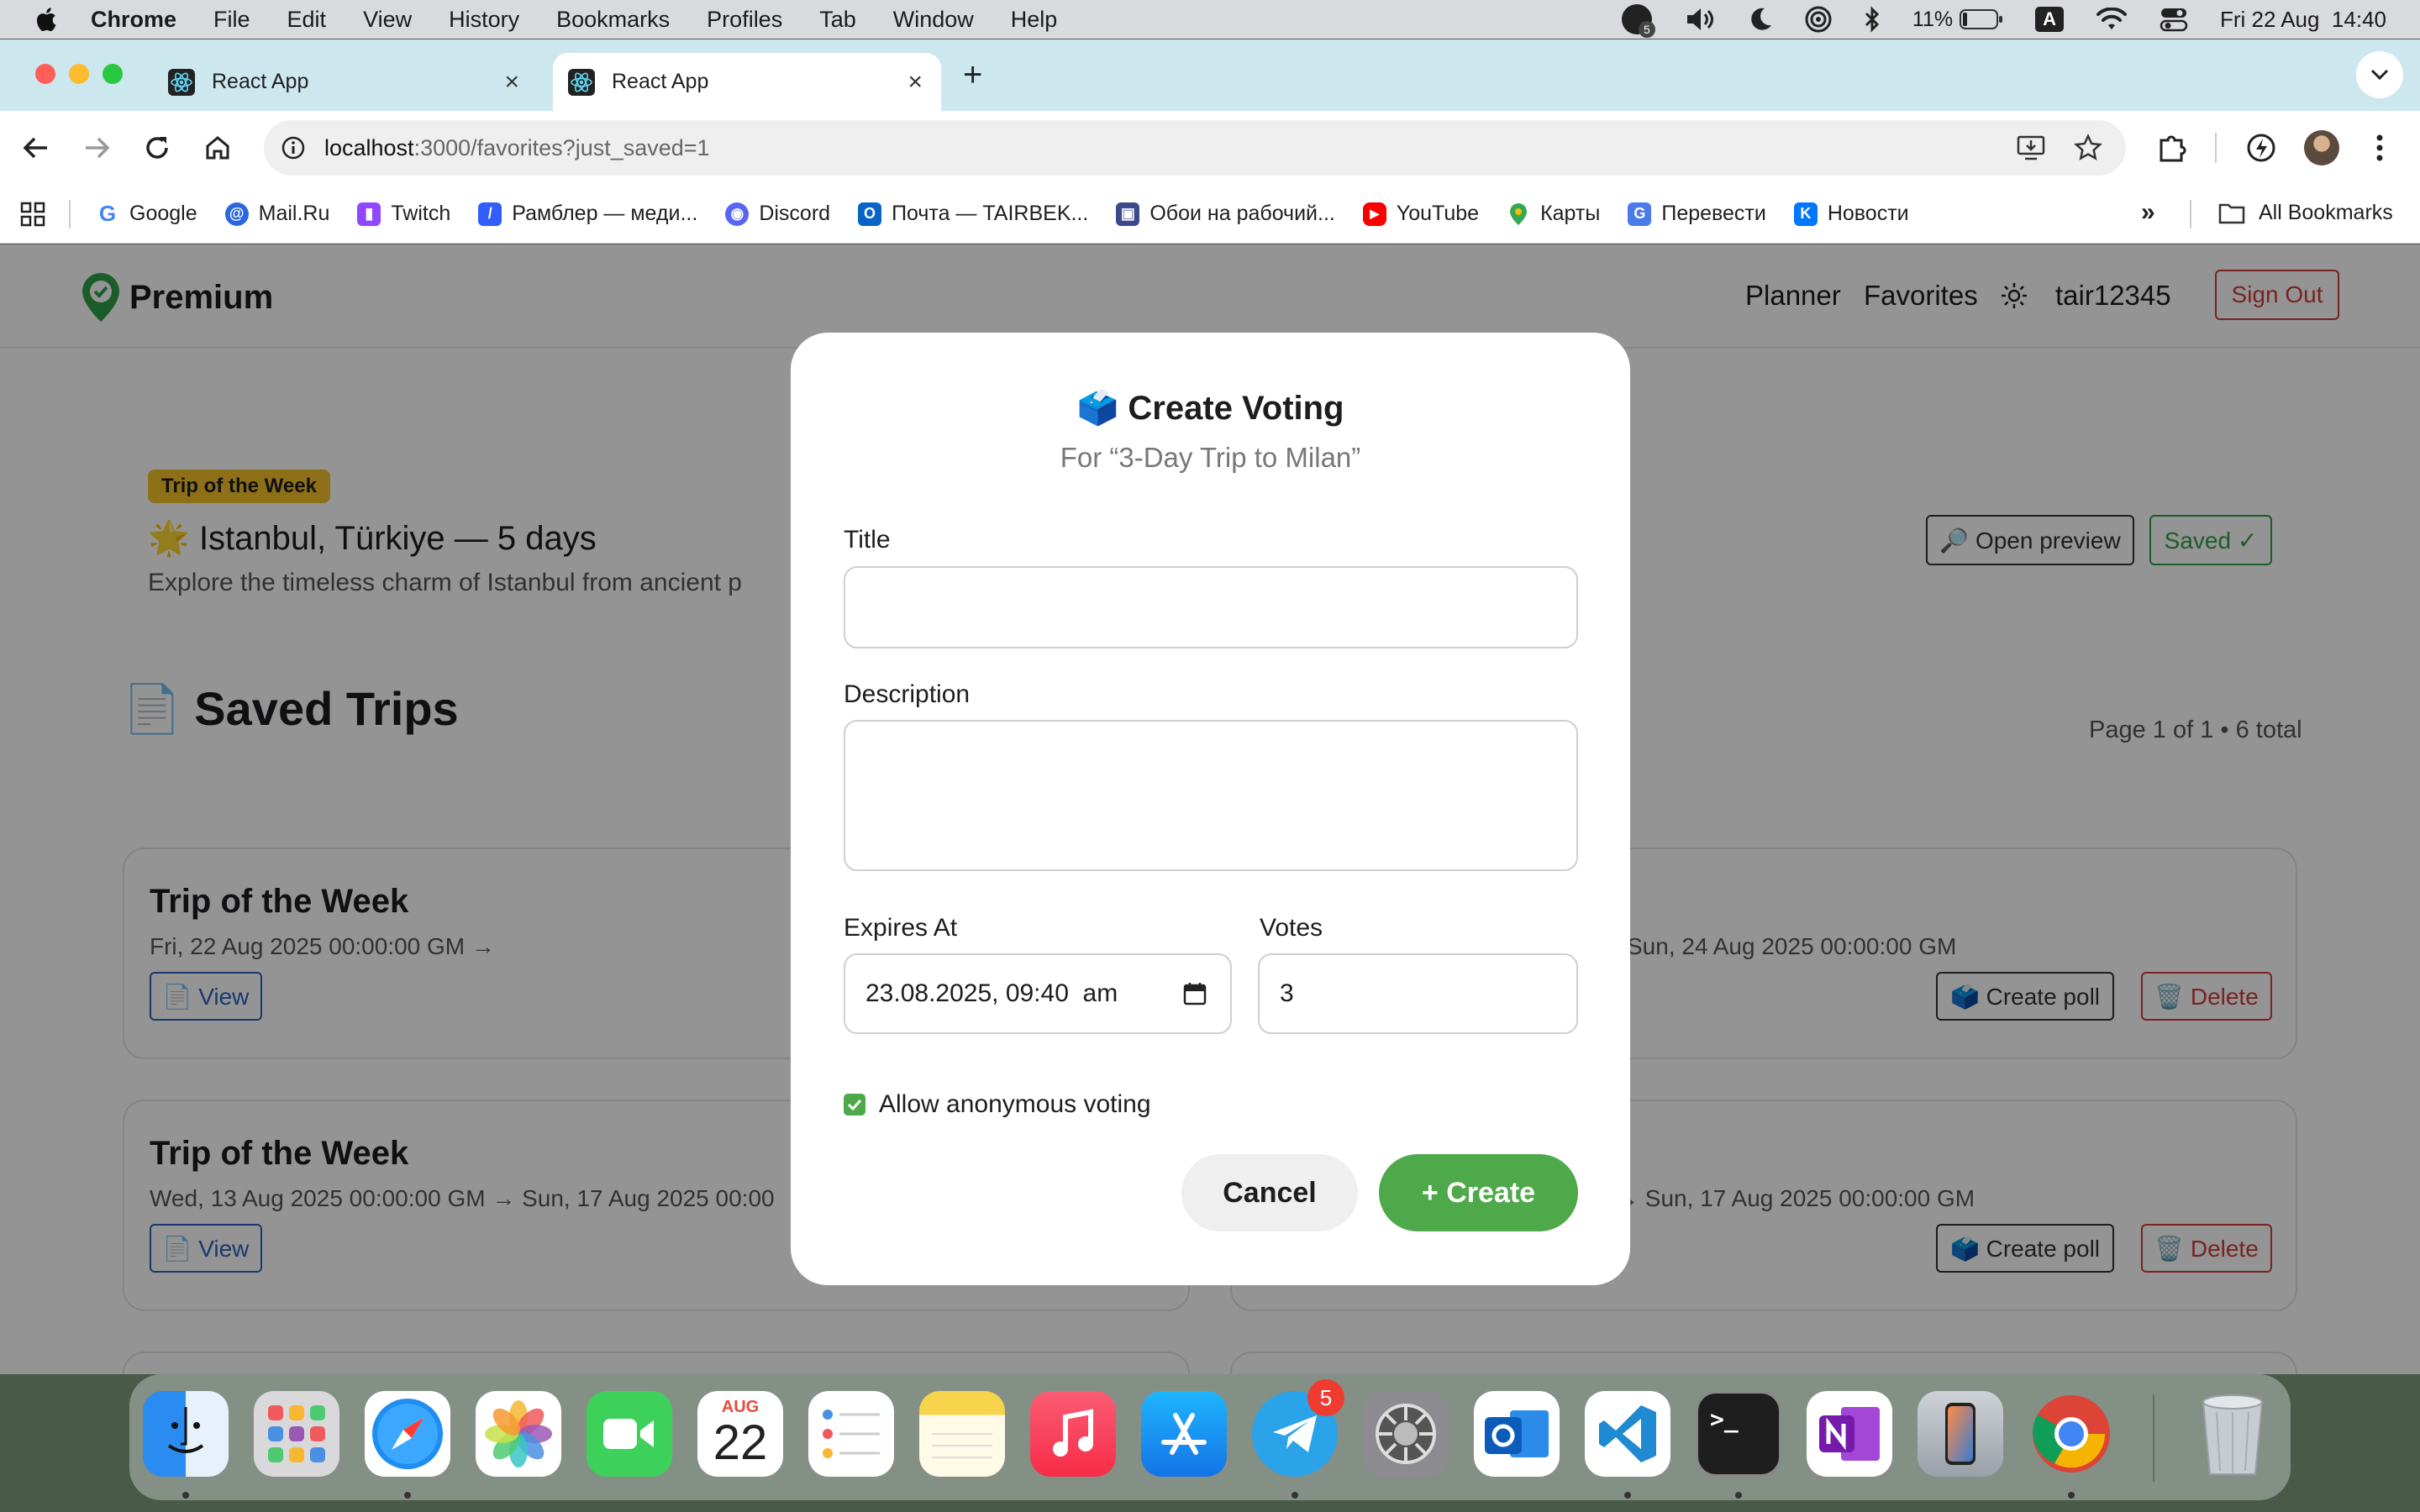  What do you see at coordinates (1195, 993) in the screenshot?
I see `calendar-picker-icon` at bounding box center [1195, 993].